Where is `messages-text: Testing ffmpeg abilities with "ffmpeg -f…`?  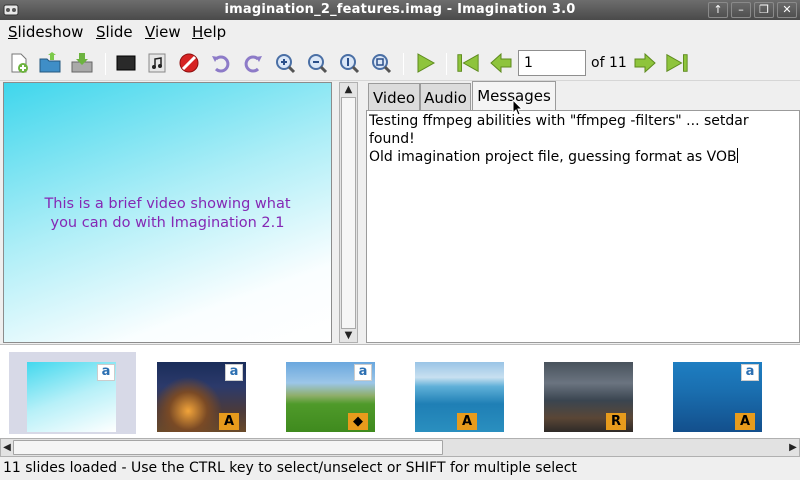 messages-text: Testing ffmpeg abilities with "ffmpeg -f… is located at coordinates (583, 139).